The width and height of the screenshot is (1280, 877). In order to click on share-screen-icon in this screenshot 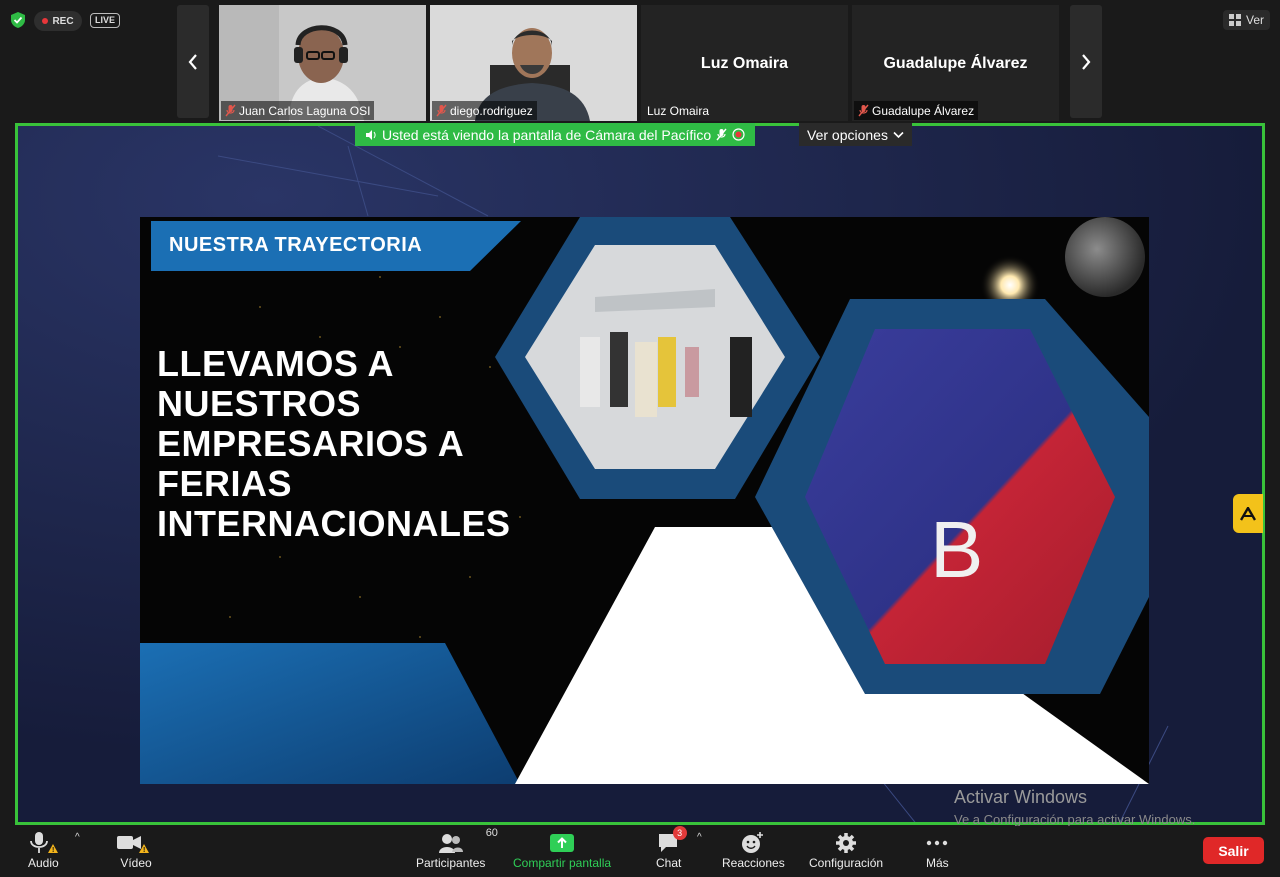, I will do `click(562, 843)`.